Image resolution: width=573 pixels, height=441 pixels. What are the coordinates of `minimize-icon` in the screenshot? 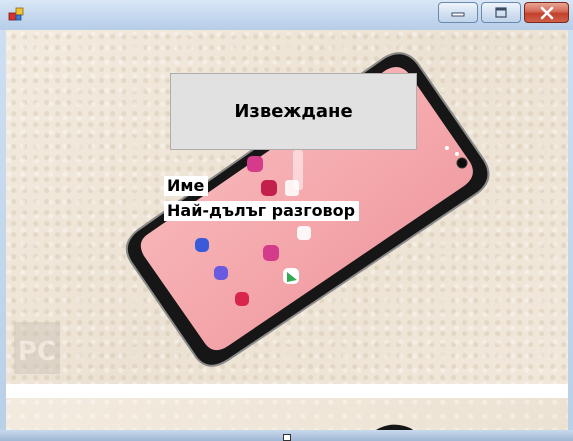 It's located at (458, 14).